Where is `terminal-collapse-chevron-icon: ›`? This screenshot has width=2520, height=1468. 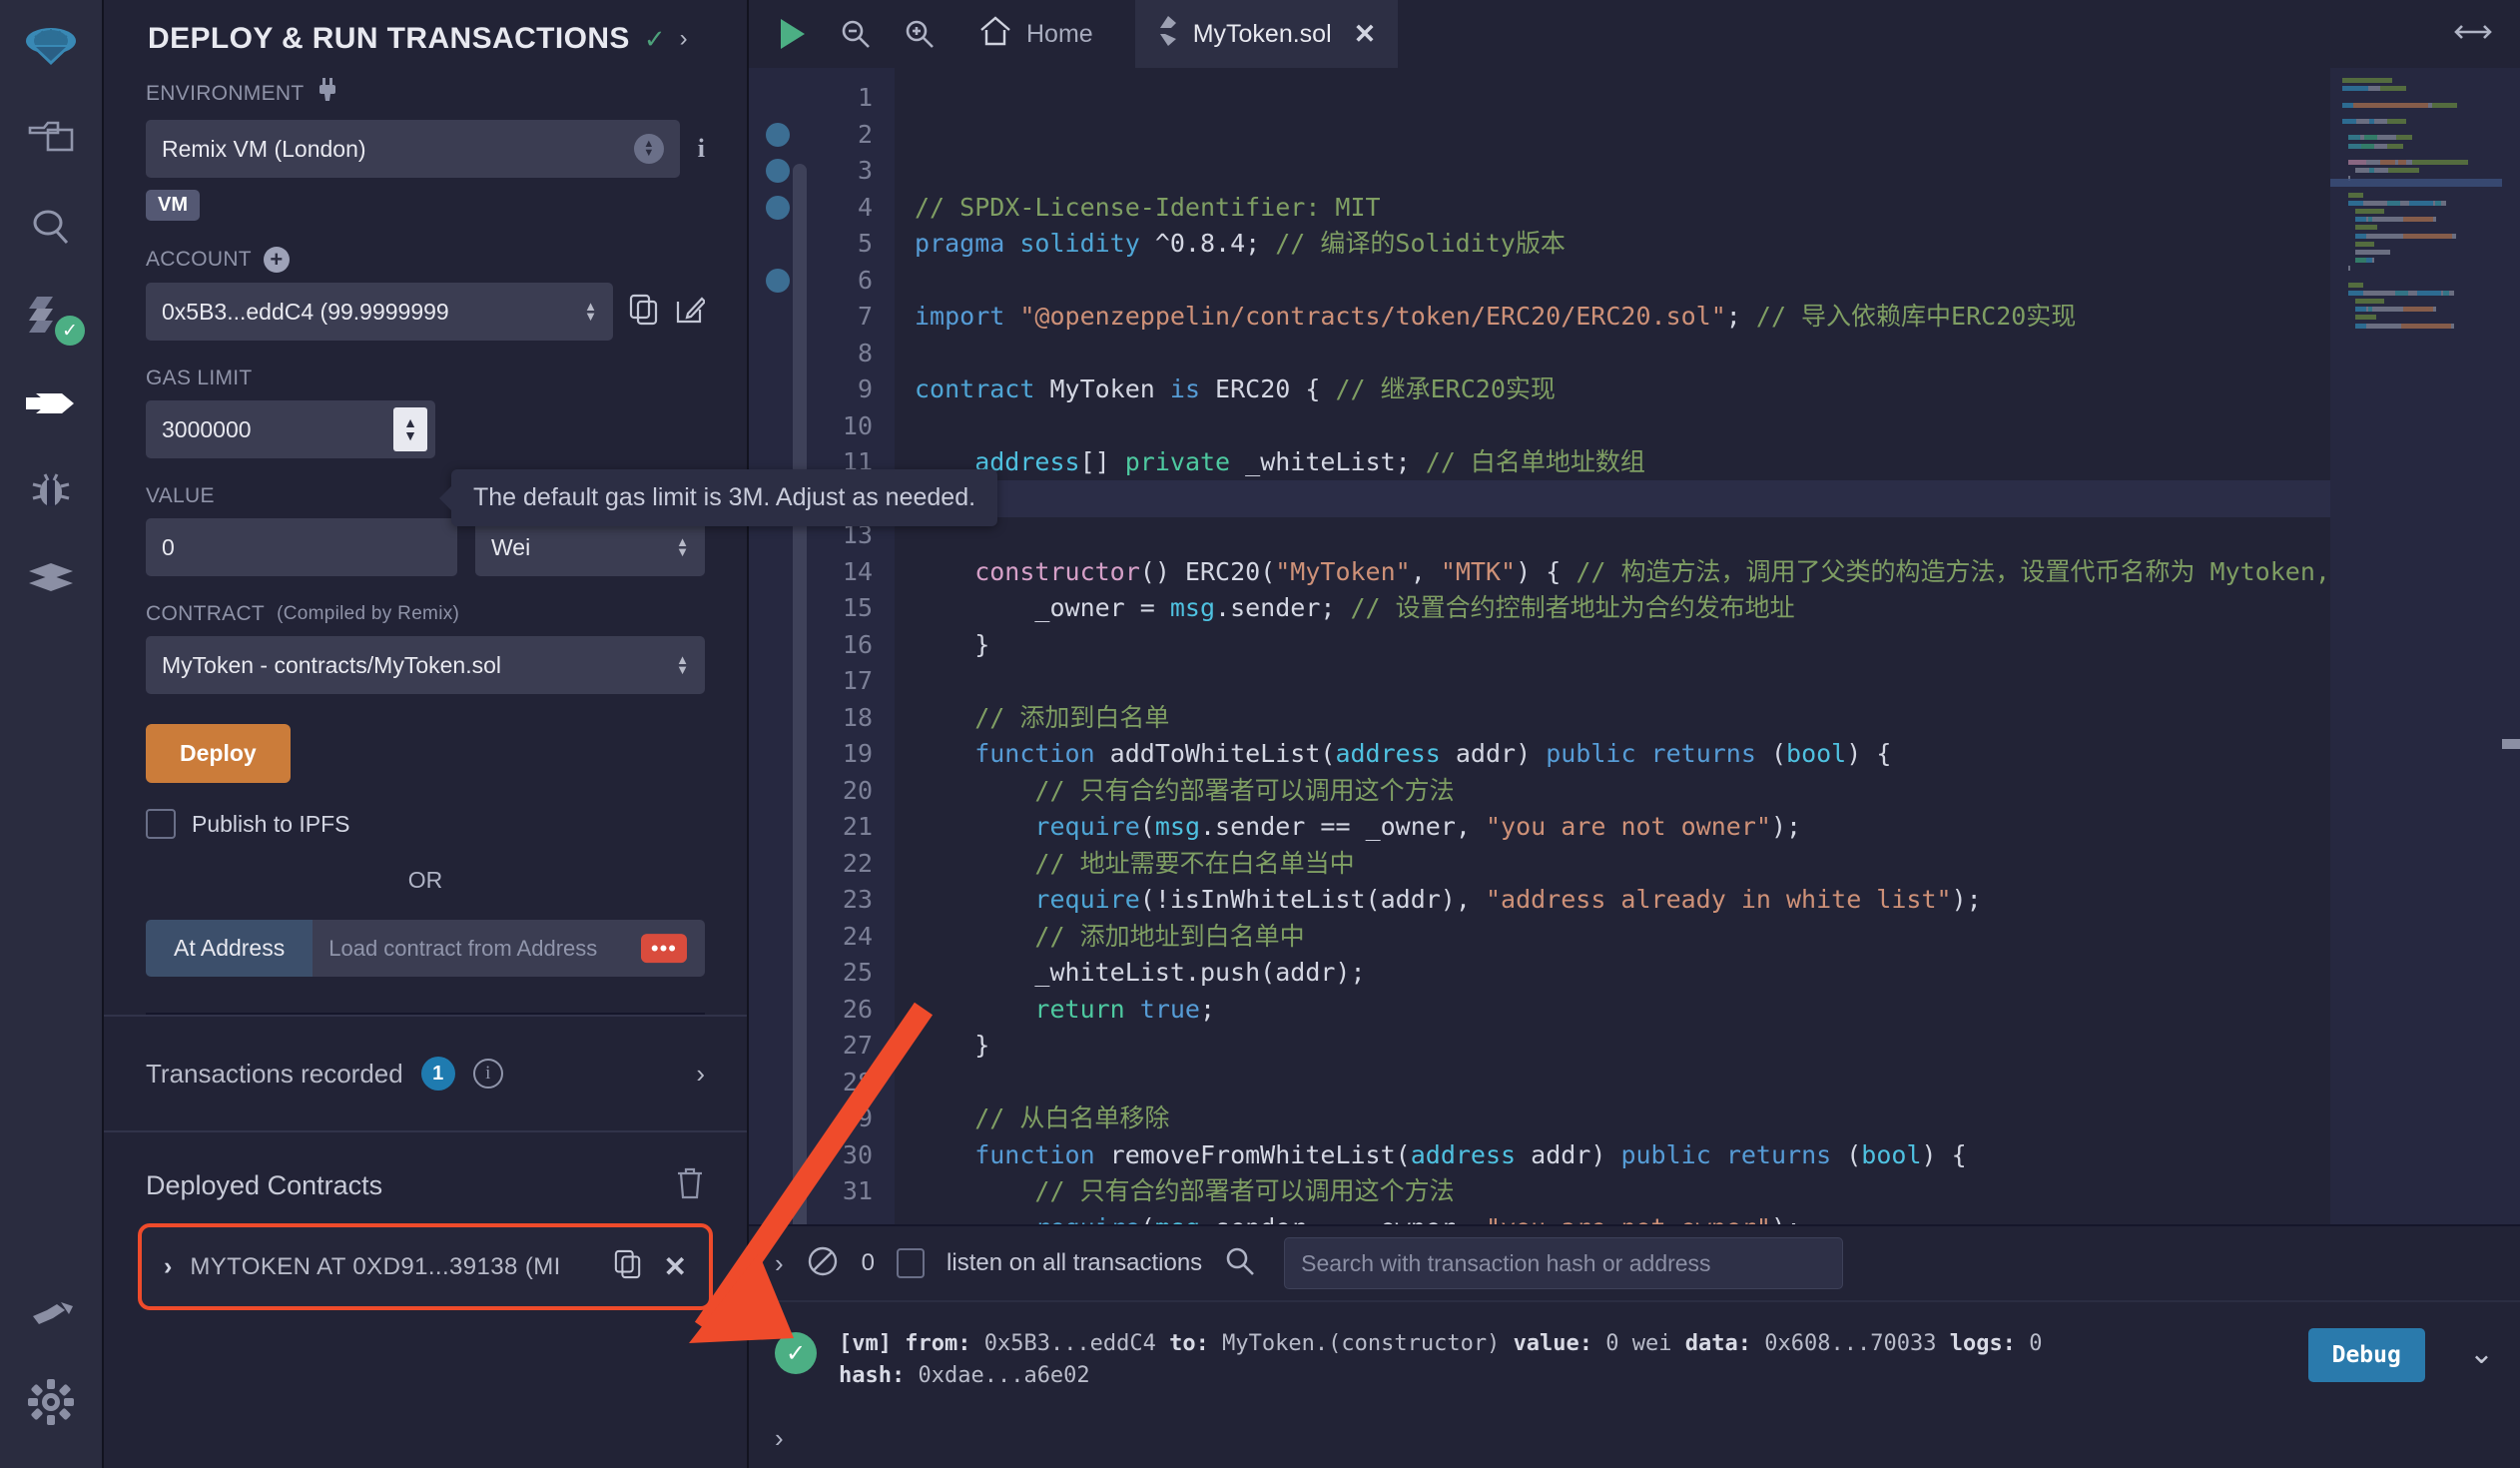 terminal-collapse-chevron-icon: › is located at coordinates (779, 1264).